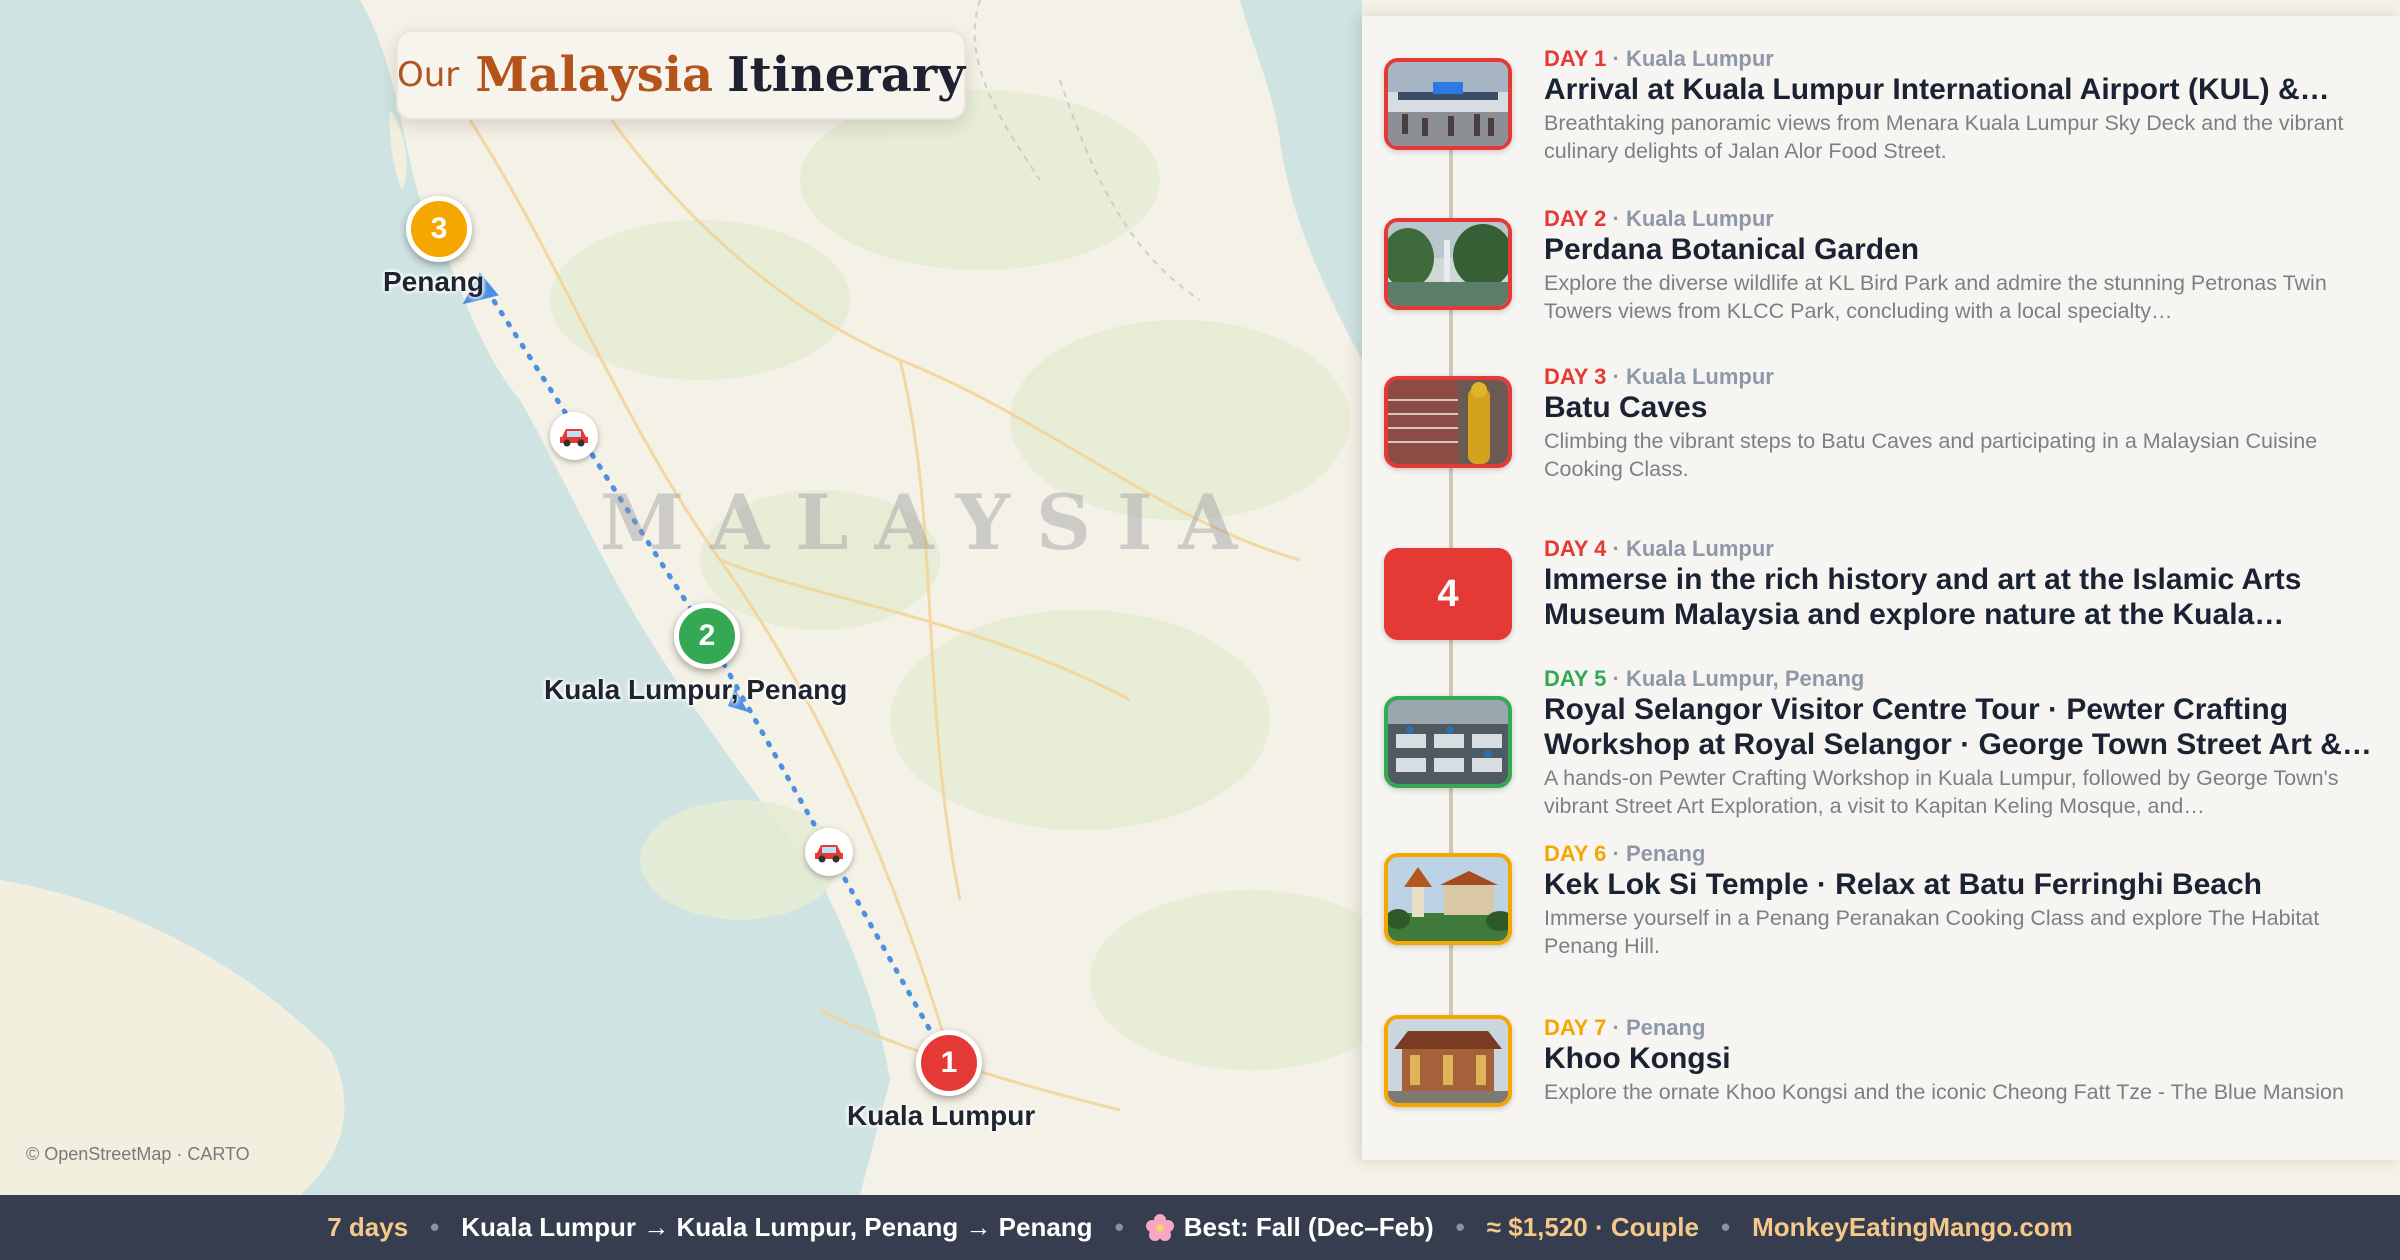 The image size is (2400, 1260). What do you see at coordinates (1912, 1227) in the screenshot?
I see `site-link: MonkeyEatingMango.com` at bounding box center [1912, 1227].